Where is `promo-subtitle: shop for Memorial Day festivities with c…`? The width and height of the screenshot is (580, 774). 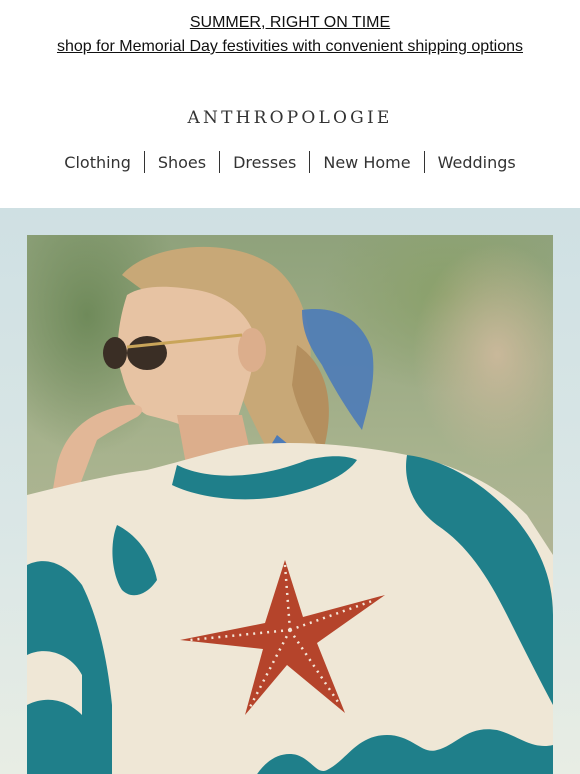
promo-subtitle: shop for Memorial Day festivities with c… is located at coordinates (290, 47).